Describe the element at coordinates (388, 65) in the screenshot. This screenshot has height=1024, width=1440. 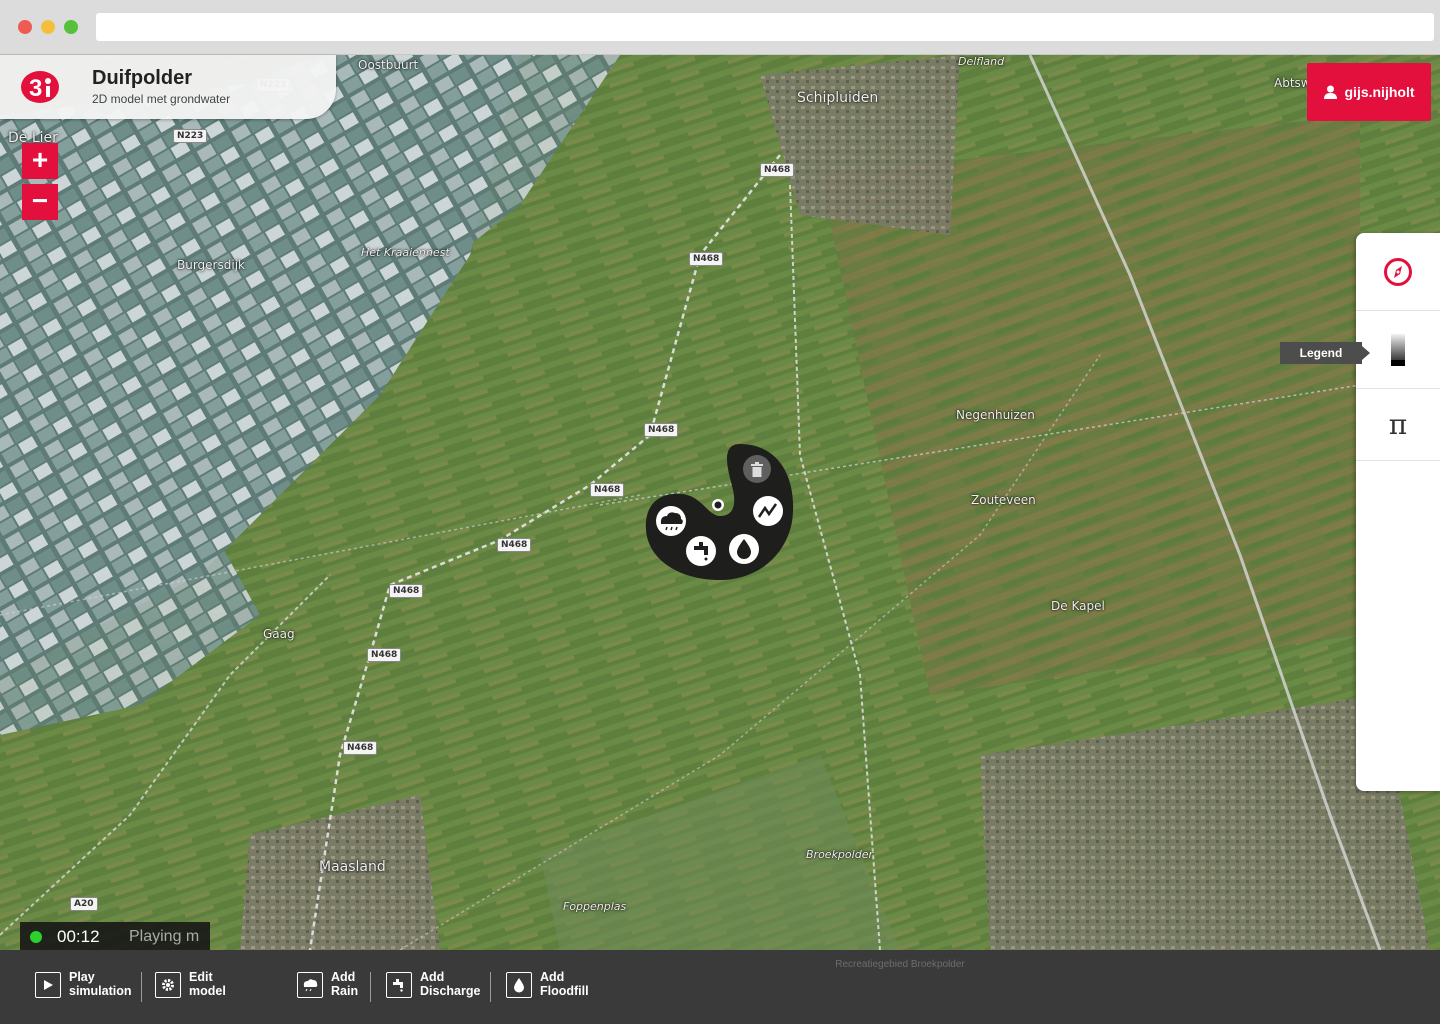
I see `map-place-label: Oostbuurt` at that location.